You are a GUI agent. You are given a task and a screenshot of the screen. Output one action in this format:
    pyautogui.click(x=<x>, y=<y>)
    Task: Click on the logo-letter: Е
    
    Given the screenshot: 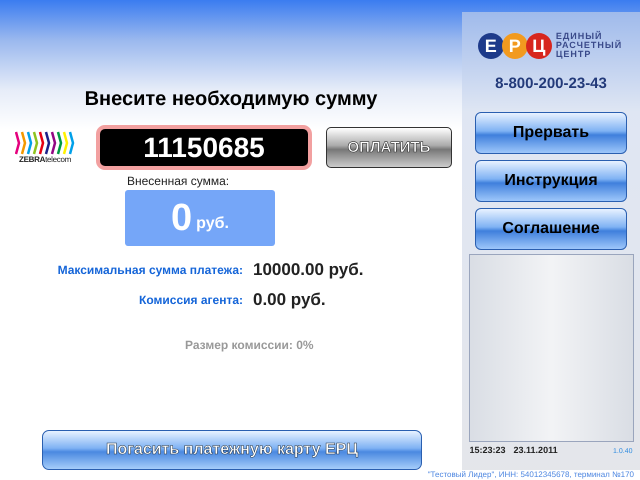 What is the action you would take?
    pyautogui.click(x=491, y=45)
    